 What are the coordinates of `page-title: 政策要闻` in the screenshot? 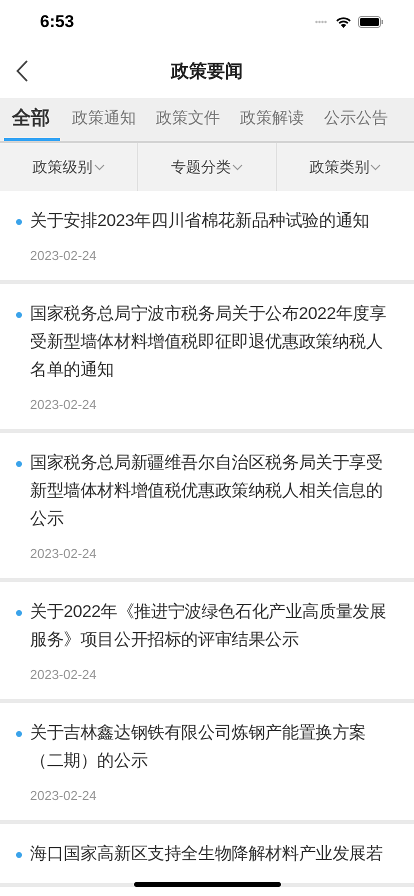 It's located at (207, 71).